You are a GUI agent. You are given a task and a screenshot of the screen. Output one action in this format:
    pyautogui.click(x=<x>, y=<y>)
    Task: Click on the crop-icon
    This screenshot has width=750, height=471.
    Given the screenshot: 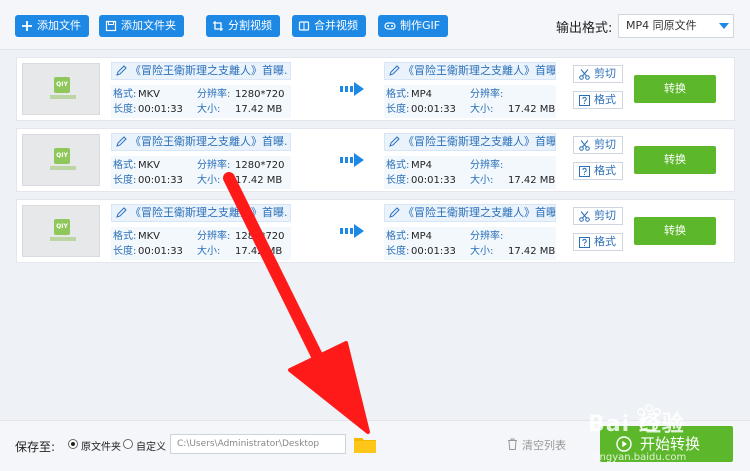 What is the action you would take?
    pyautogui.click(x=218, y=26)
    